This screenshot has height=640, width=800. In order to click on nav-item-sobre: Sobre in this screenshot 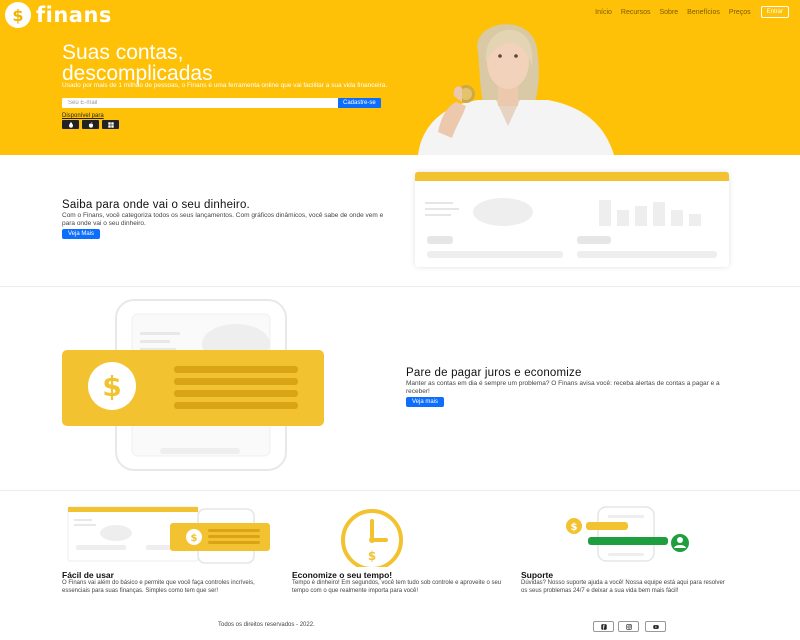, I will do `click(668, 12)`.